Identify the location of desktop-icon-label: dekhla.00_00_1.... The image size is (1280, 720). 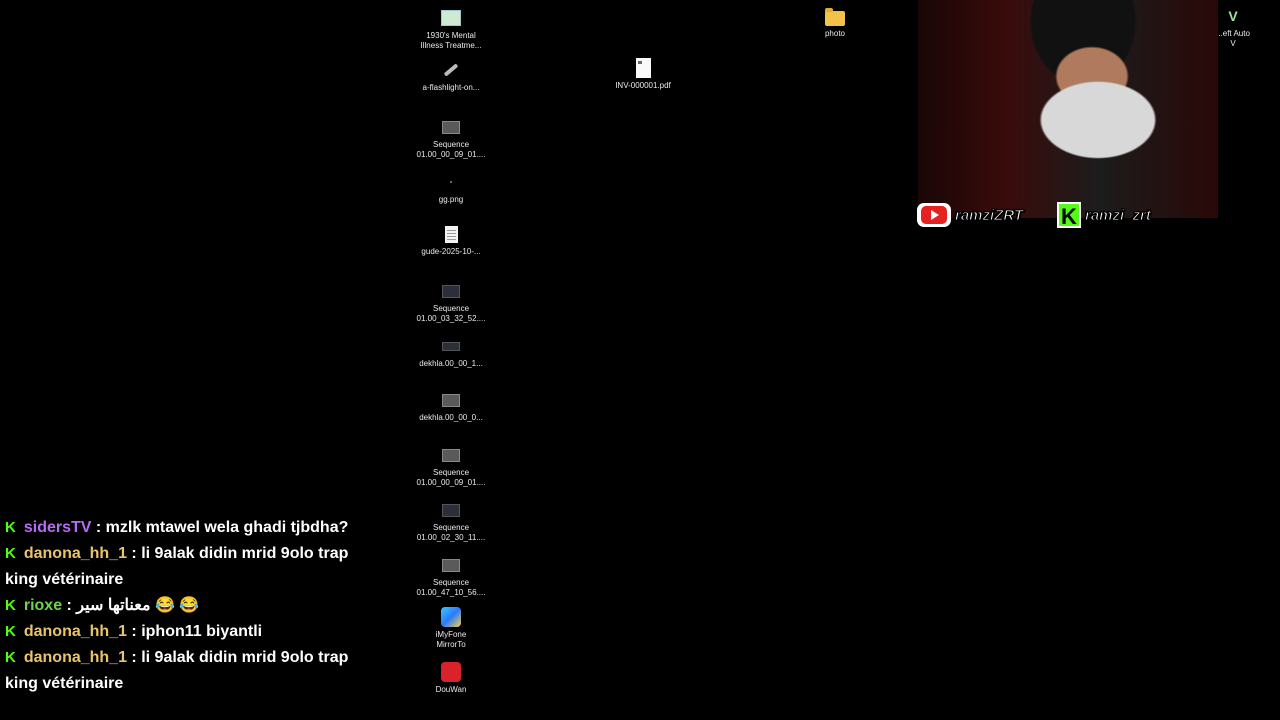
(451, 363).